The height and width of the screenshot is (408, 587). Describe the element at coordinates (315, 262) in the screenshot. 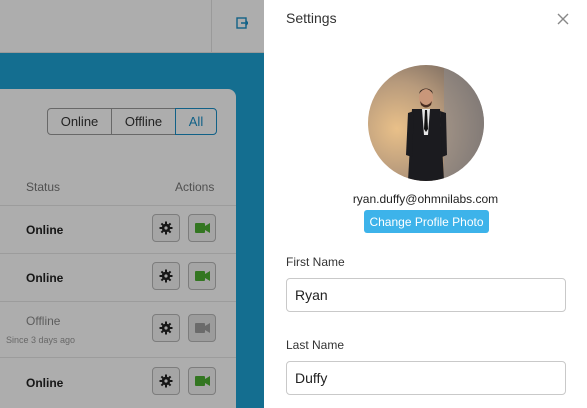

I see `first-name-label: First Name` at that location.